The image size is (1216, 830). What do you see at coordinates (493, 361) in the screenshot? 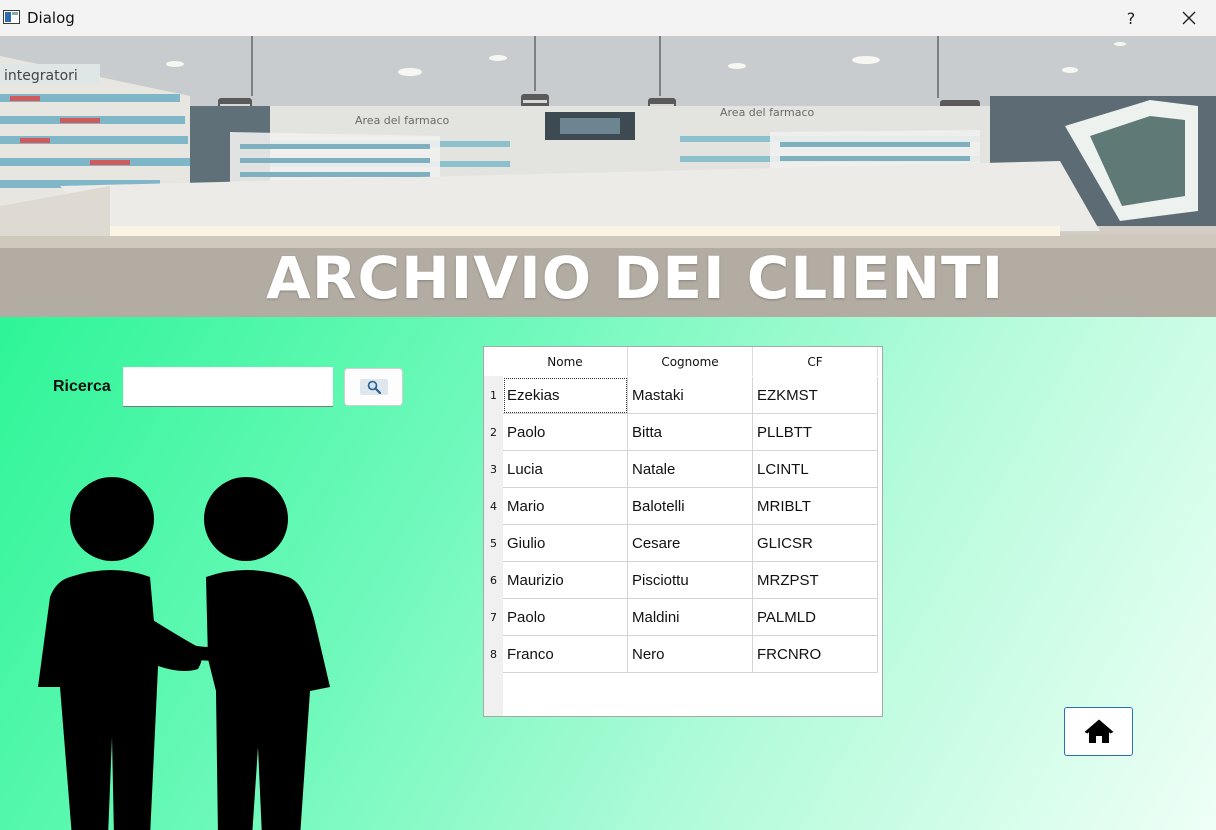
I see `table-corner` at bounding box center [493, 361].